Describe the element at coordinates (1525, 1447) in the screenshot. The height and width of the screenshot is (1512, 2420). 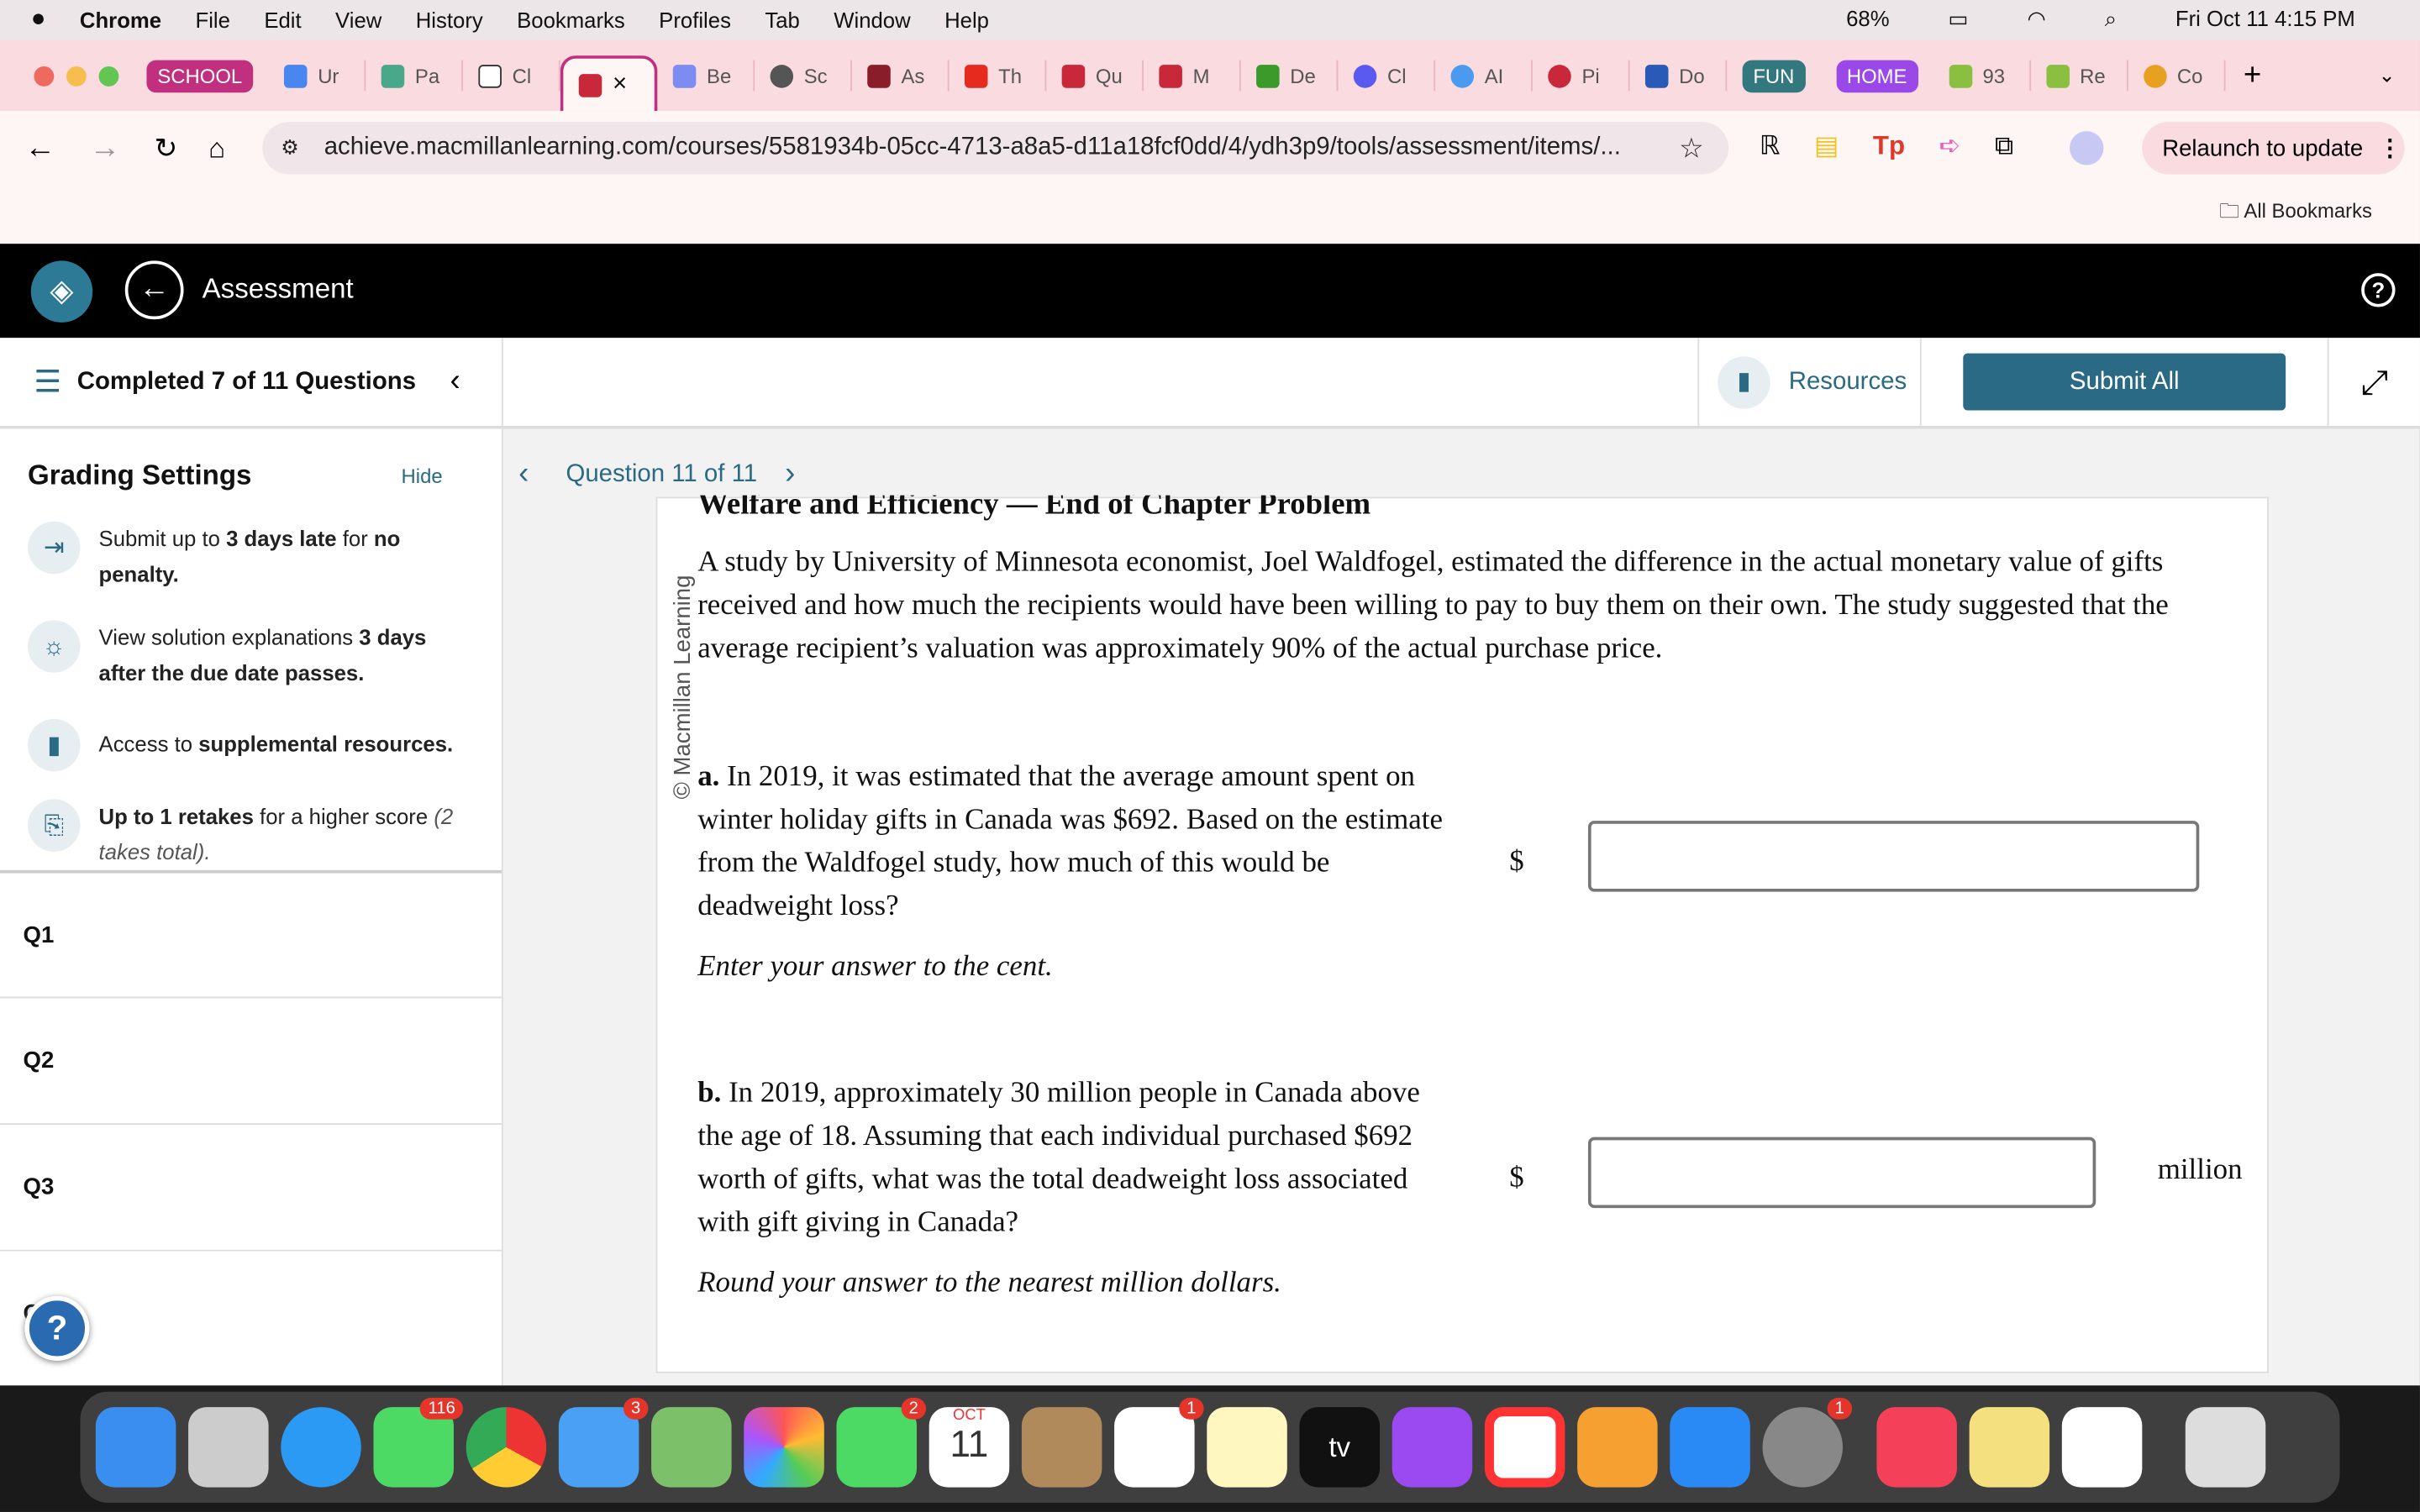
I see `news-icon` at that location.